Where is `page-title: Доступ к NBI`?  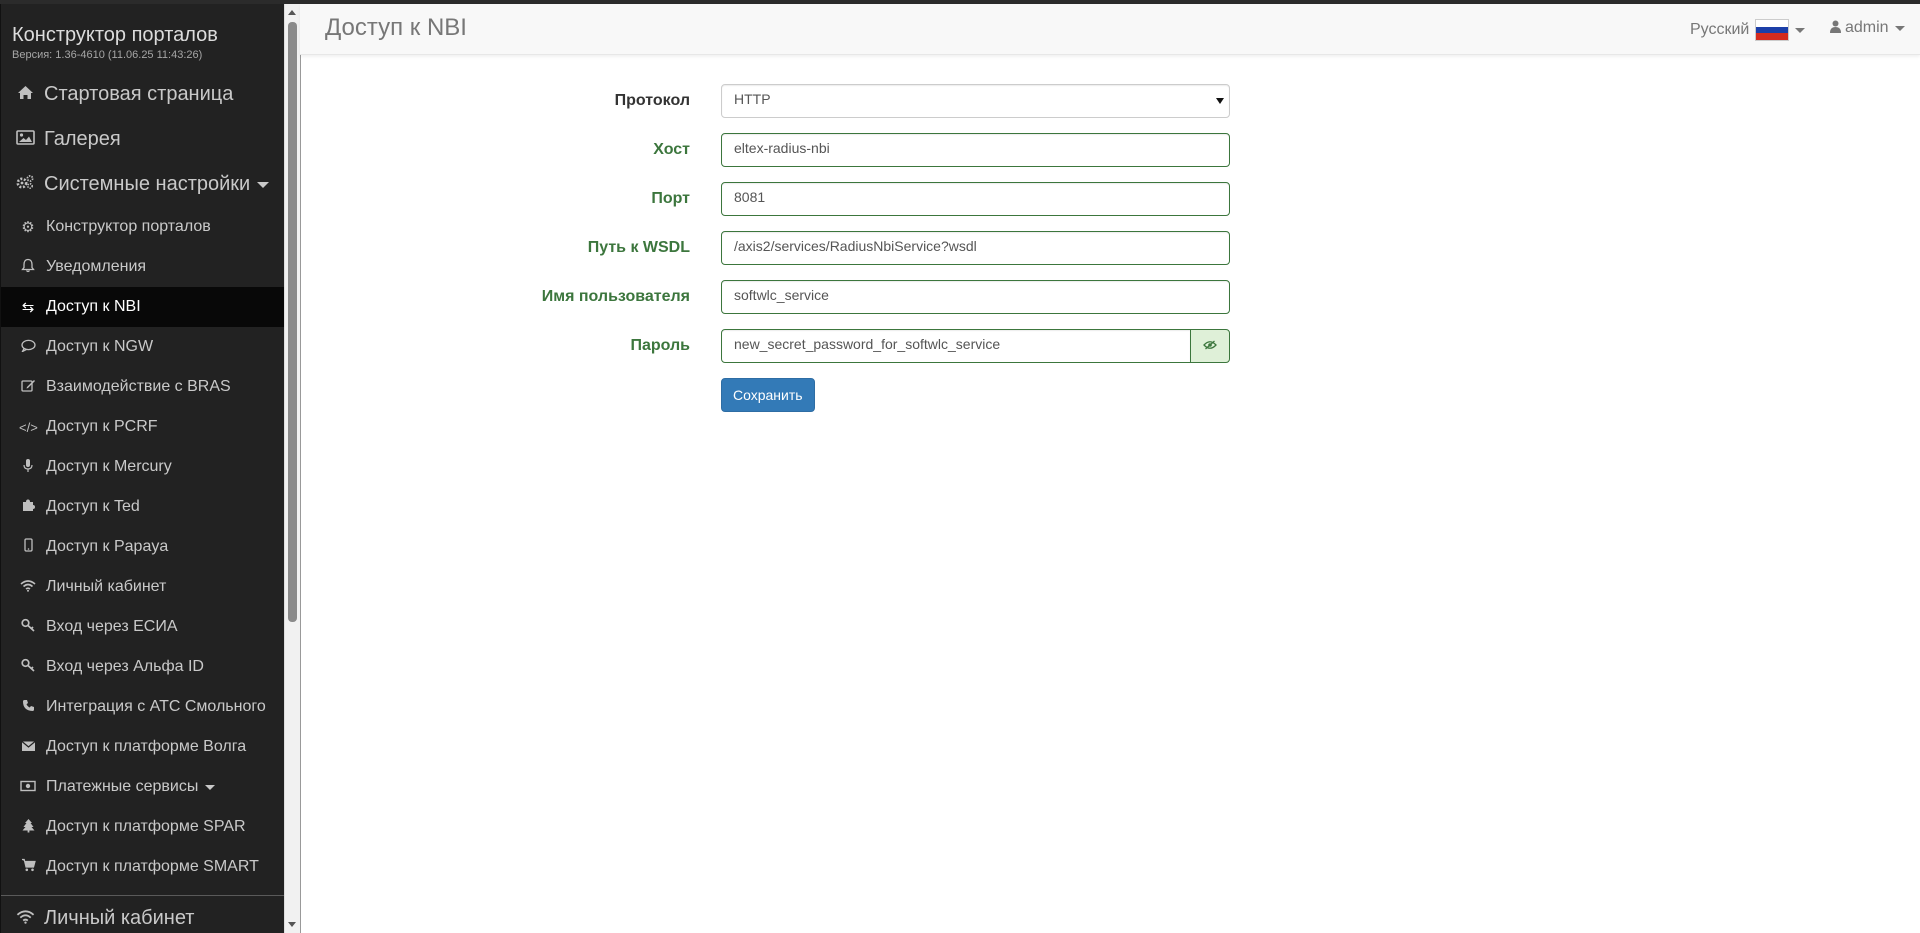 page-title: Доступ к NBI is located at coordinates (396, 27).